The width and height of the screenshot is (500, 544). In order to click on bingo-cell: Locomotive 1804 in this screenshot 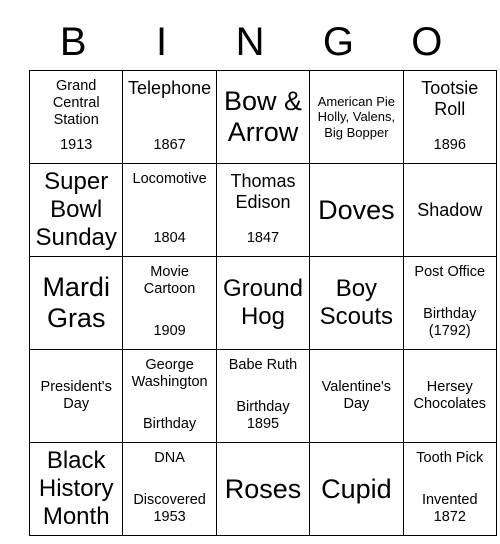, I will do `click(169, 210)`.